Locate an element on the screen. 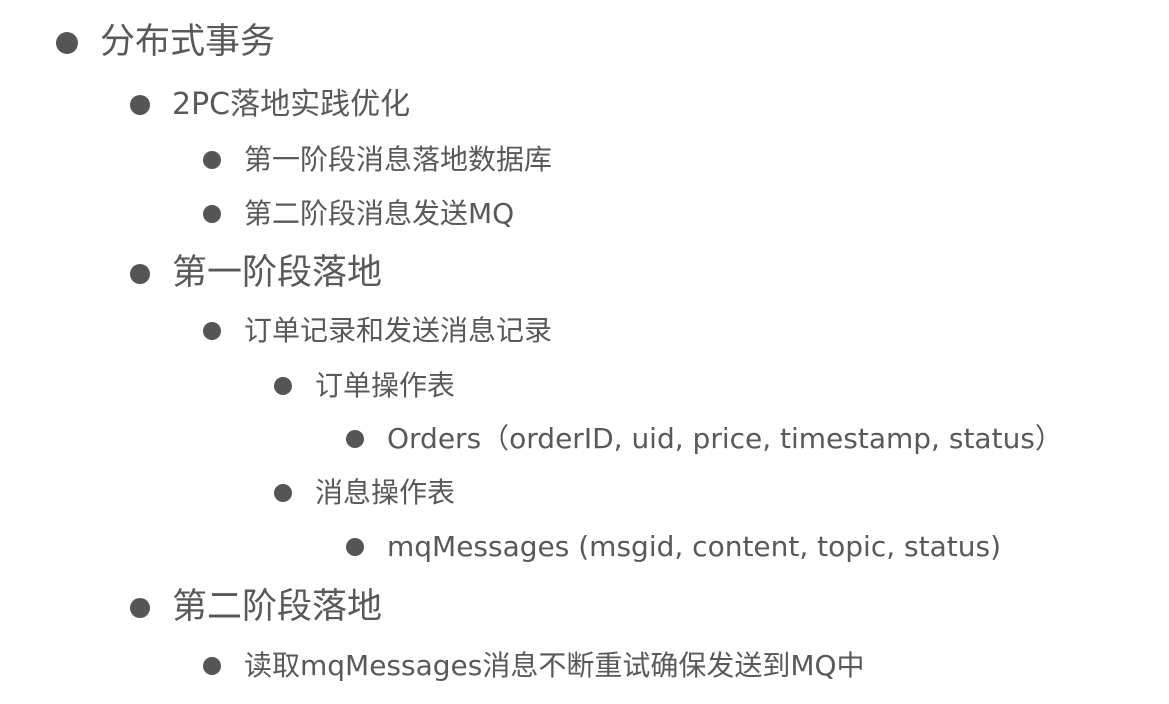  outline-item-level-0: 分布式事务 is located at coordinates (166, 42).